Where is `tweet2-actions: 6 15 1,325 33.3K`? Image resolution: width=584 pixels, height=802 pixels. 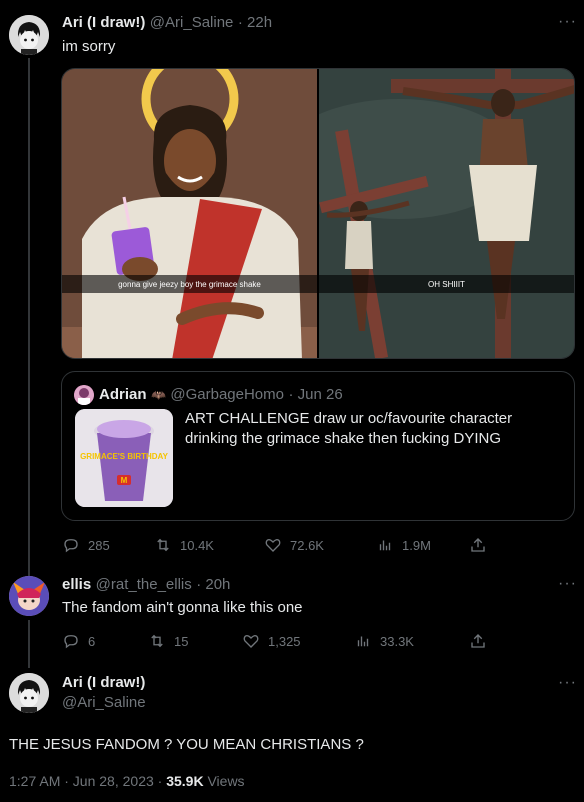 tweet2-actions: 6 15 1,325 33.3K is located at coordinates (272, 641).